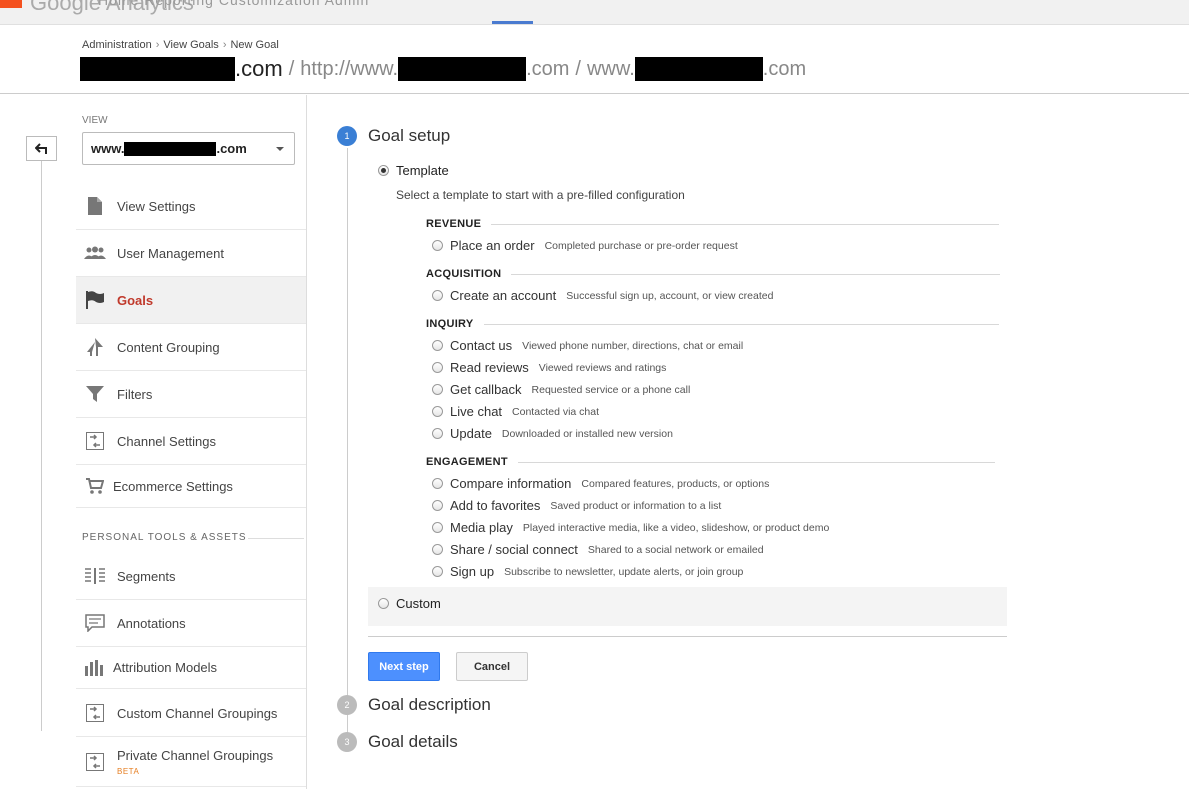 The image size is (1189, 789). I want to click on channel-icon, so click(95, 762).